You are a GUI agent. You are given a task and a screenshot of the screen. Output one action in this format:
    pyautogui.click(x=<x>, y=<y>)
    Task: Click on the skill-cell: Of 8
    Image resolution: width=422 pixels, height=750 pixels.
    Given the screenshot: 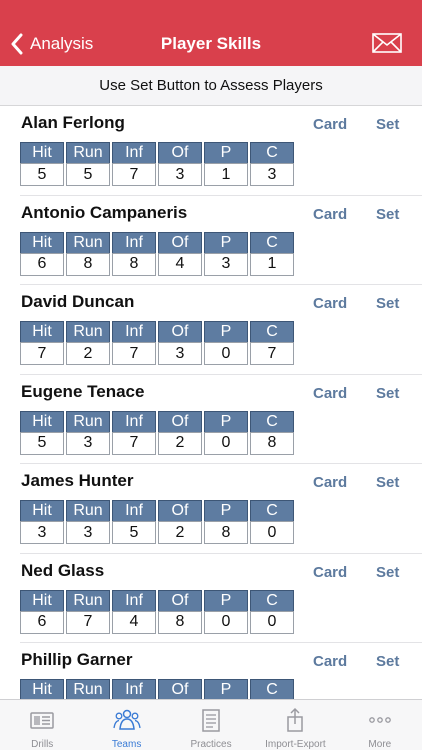 What is the action you would take?
    pyautogui.click(x=180, y=611)
    